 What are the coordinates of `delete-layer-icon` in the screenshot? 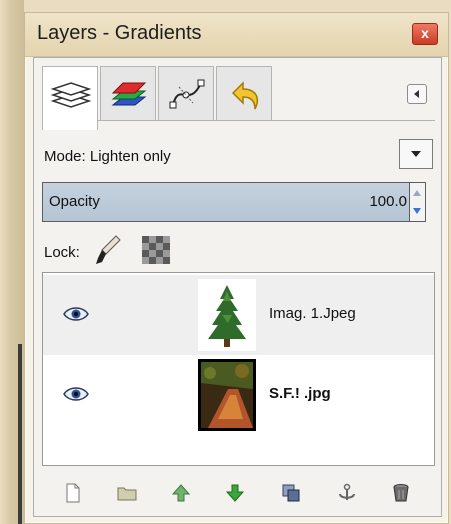 It's located at (401, 493).